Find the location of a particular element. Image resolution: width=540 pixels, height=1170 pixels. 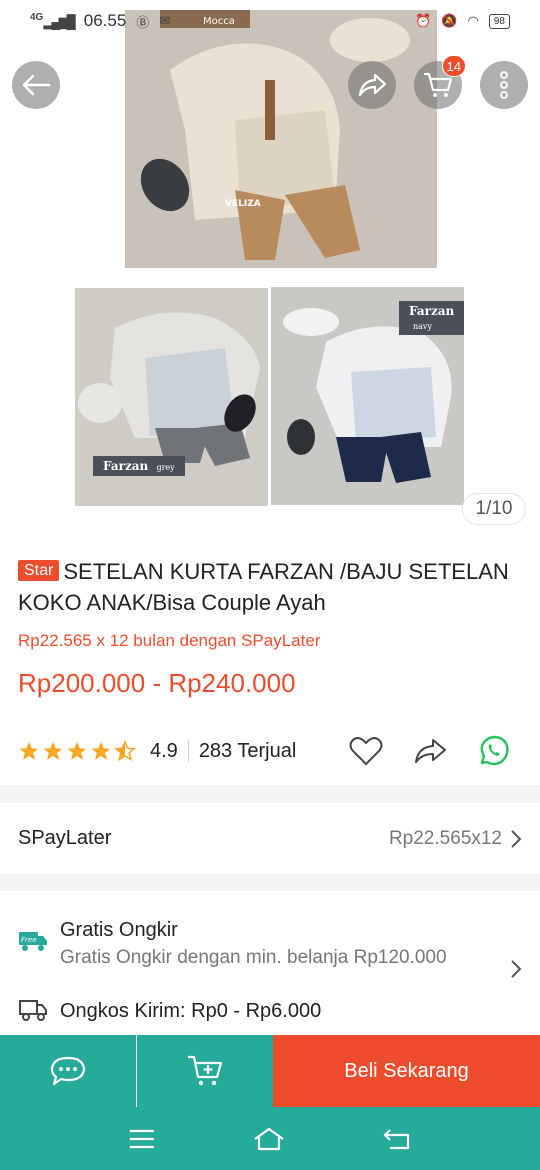

status-bar: 4G▂▄▆█ 06.55 Ⓑ ✉ ⏰ 🔕 ◠ 98 is located at coordinates (270, 21).